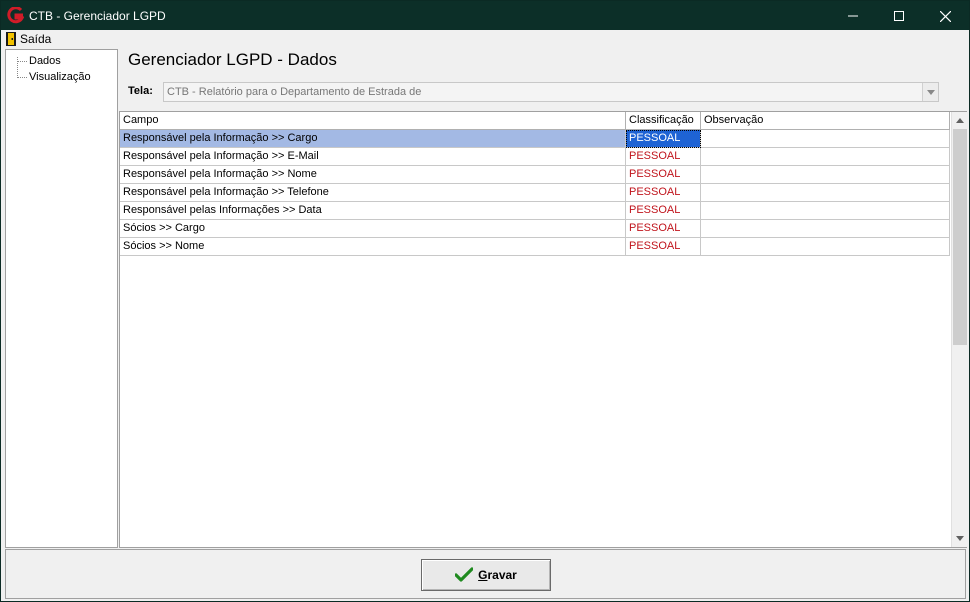 This screenshot has width=970, height=602. Describe the element at coordinates (373, 139) in the screenshot. I see `cell-campo: Responsável pela Informação >> Cargo` at that location.